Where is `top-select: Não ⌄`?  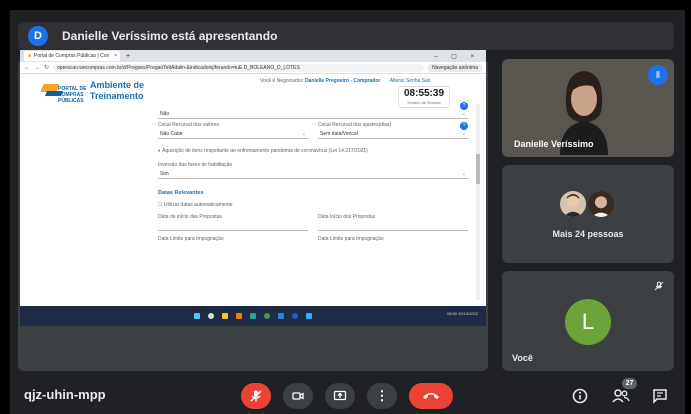
top-select: Não ⌄ is located at coordinates (313, 115).